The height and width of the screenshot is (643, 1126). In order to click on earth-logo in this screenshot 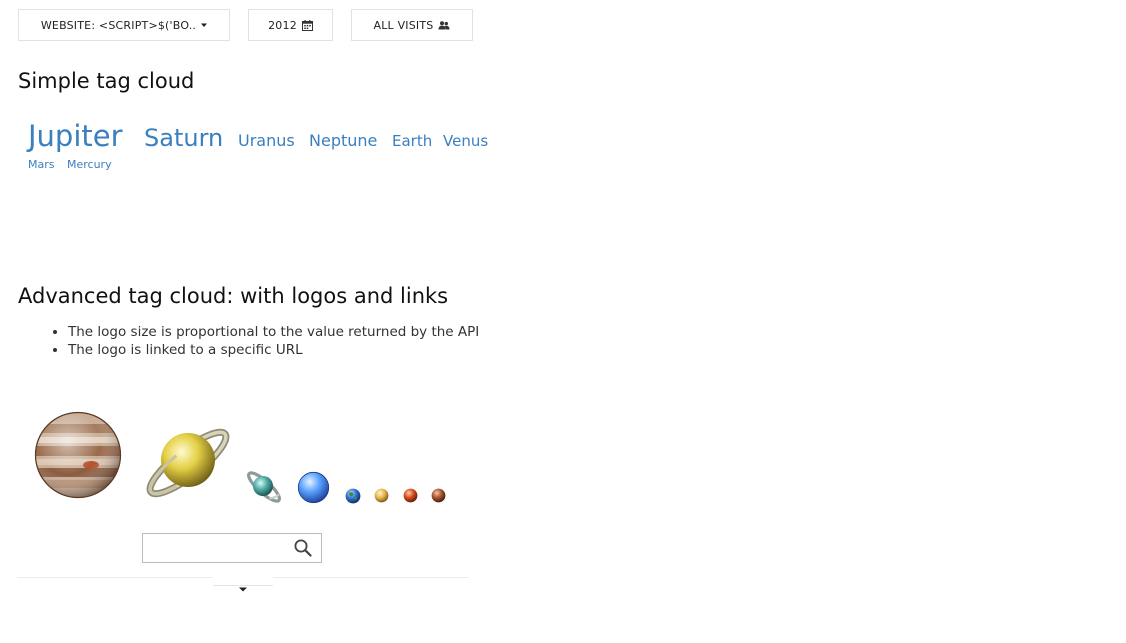, I will do `click(353, 498)`.